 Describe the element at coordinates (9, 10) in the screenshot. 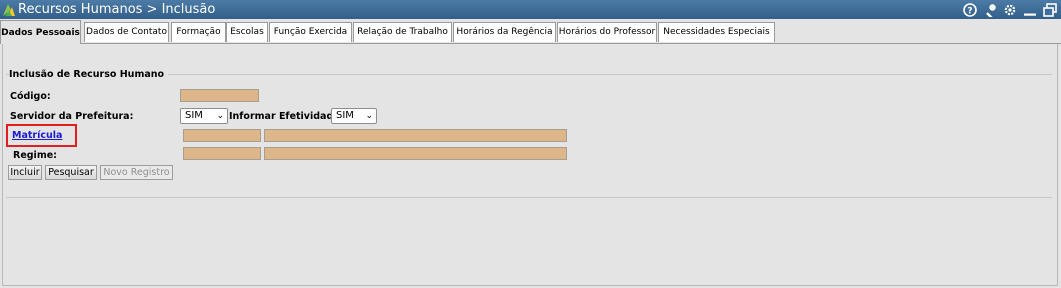

I see `app-logo-icon` at that location.